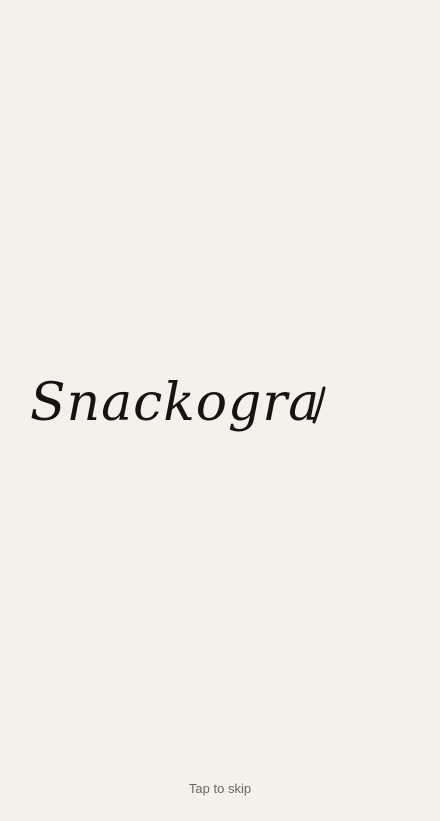 The width and height of the screenshot is (440, 821). What do you see at coordinates (220, 788) in the screenshot?
I see `tap-to-skip-button: Tap to skip` at bounding box center [220, 788].